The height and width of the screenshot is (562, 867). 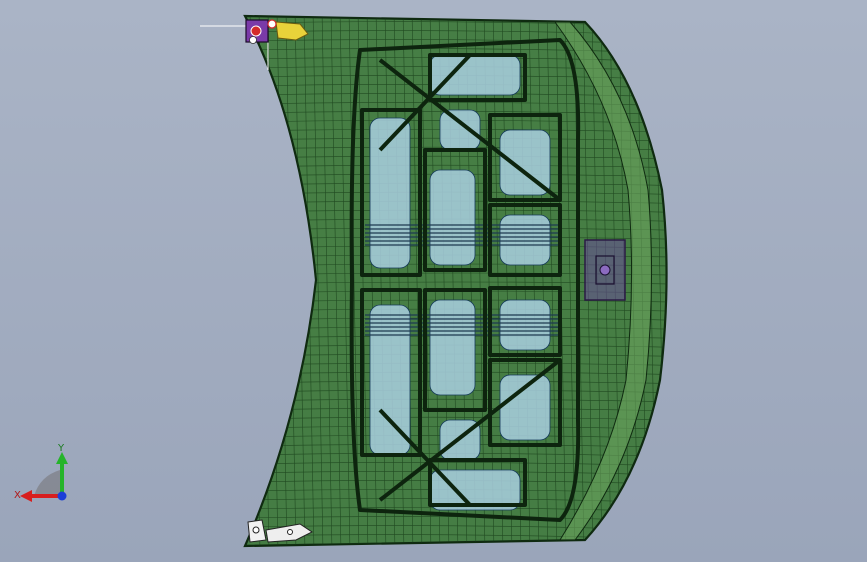 I want to click on triad-cone, so click(x=47, y=483).